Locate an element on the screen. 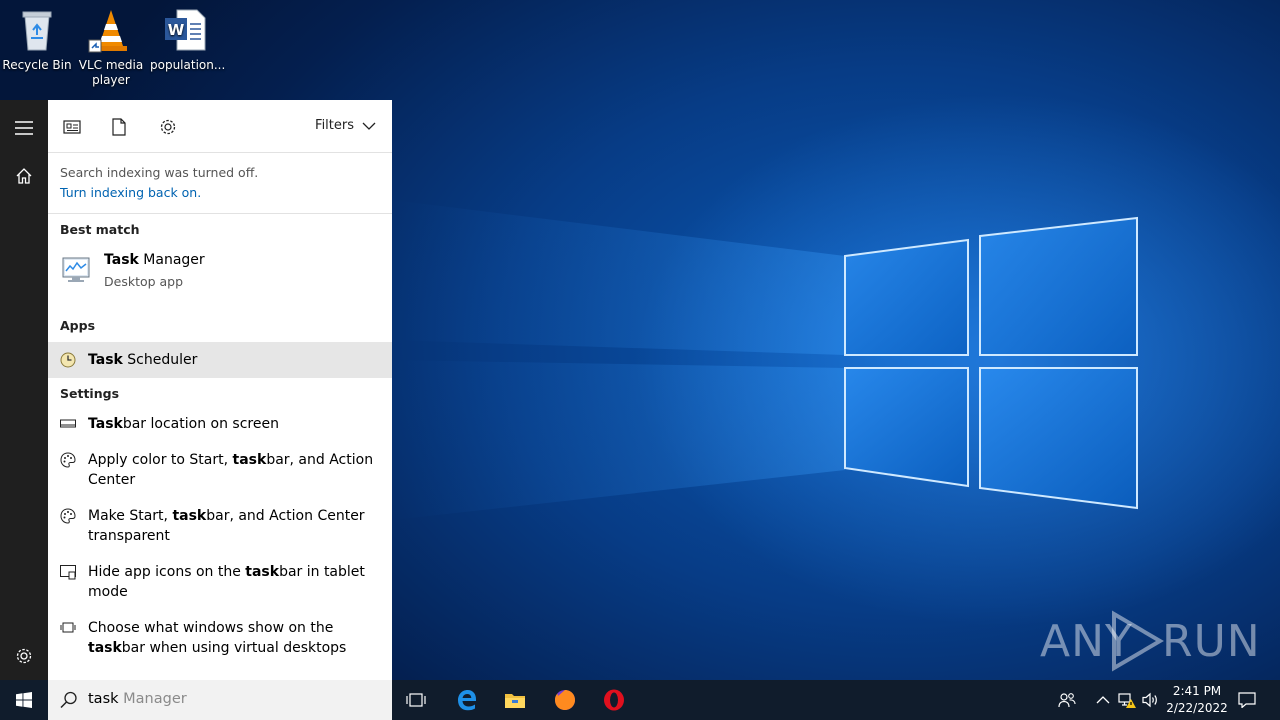  hamburger-menu-button is located at coordinates (24, 128).